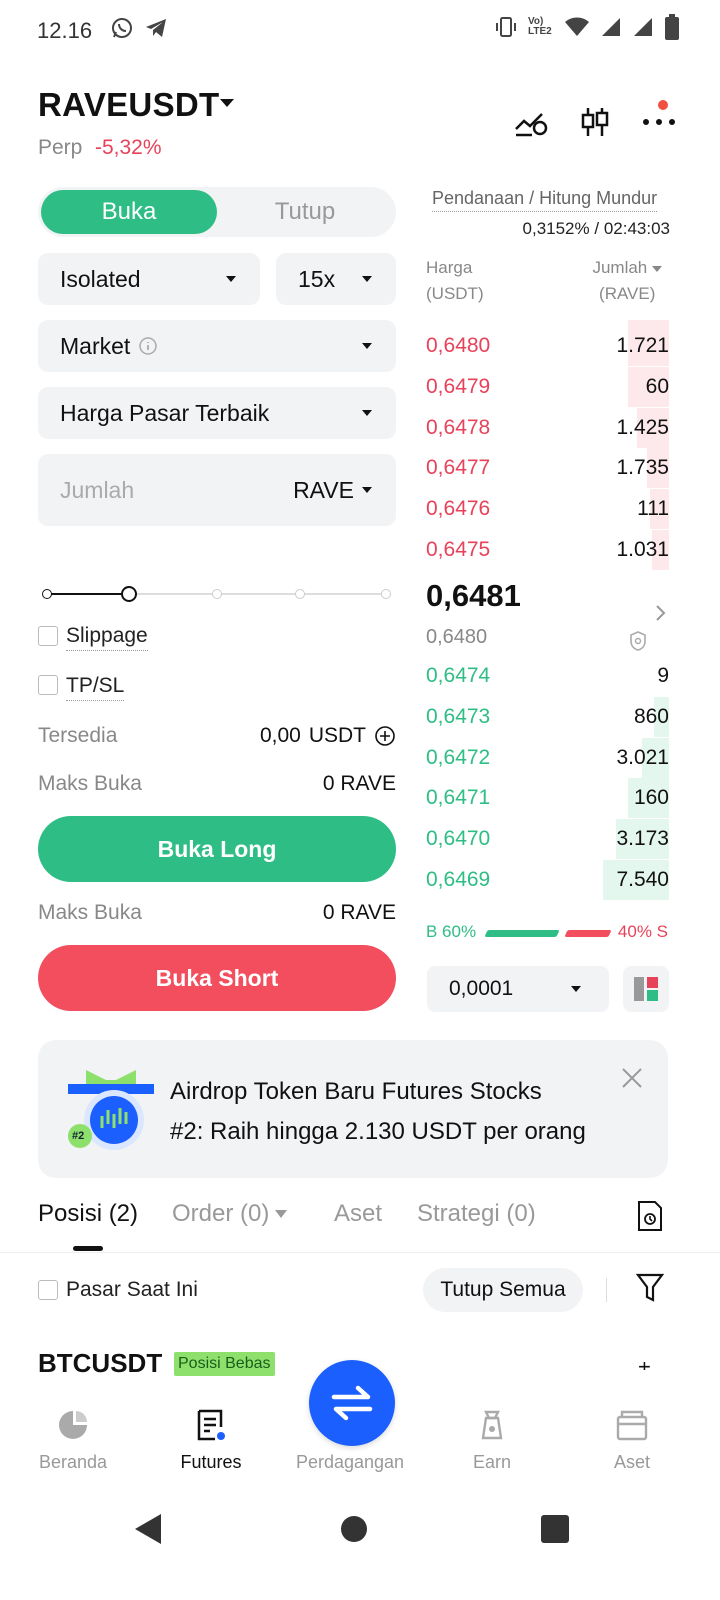  I want to click on nav-assets: Aset, so click(632, 1440).